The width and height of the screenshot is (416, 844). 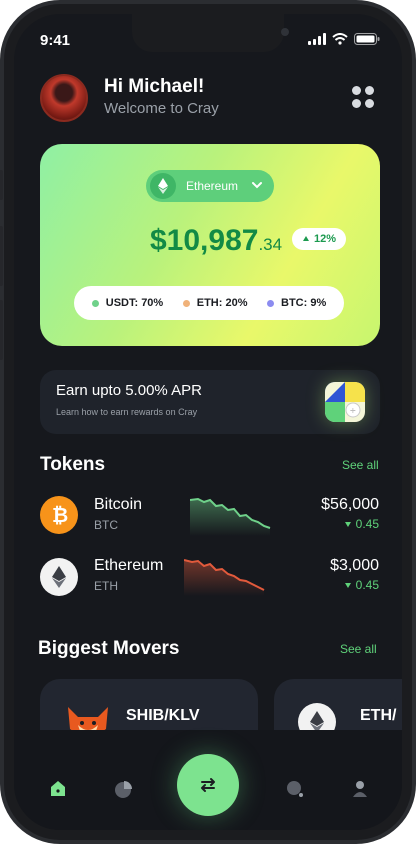 I want to click on allocation-bar: USDT: 70% ETH: 20% BTC: 9%, so click(x=209, y=303).